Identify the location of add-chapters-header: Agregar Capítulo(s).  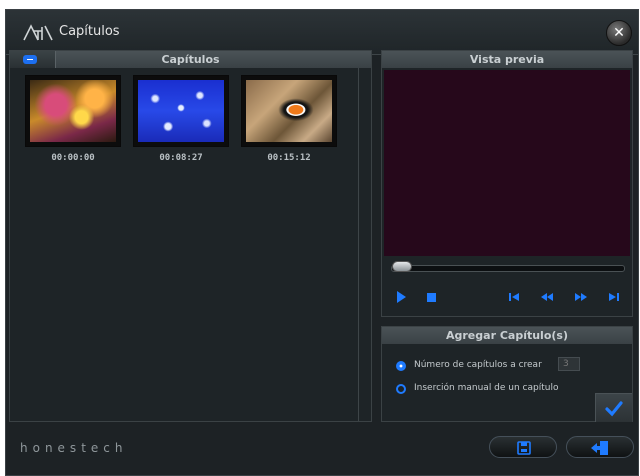
(507, 335).